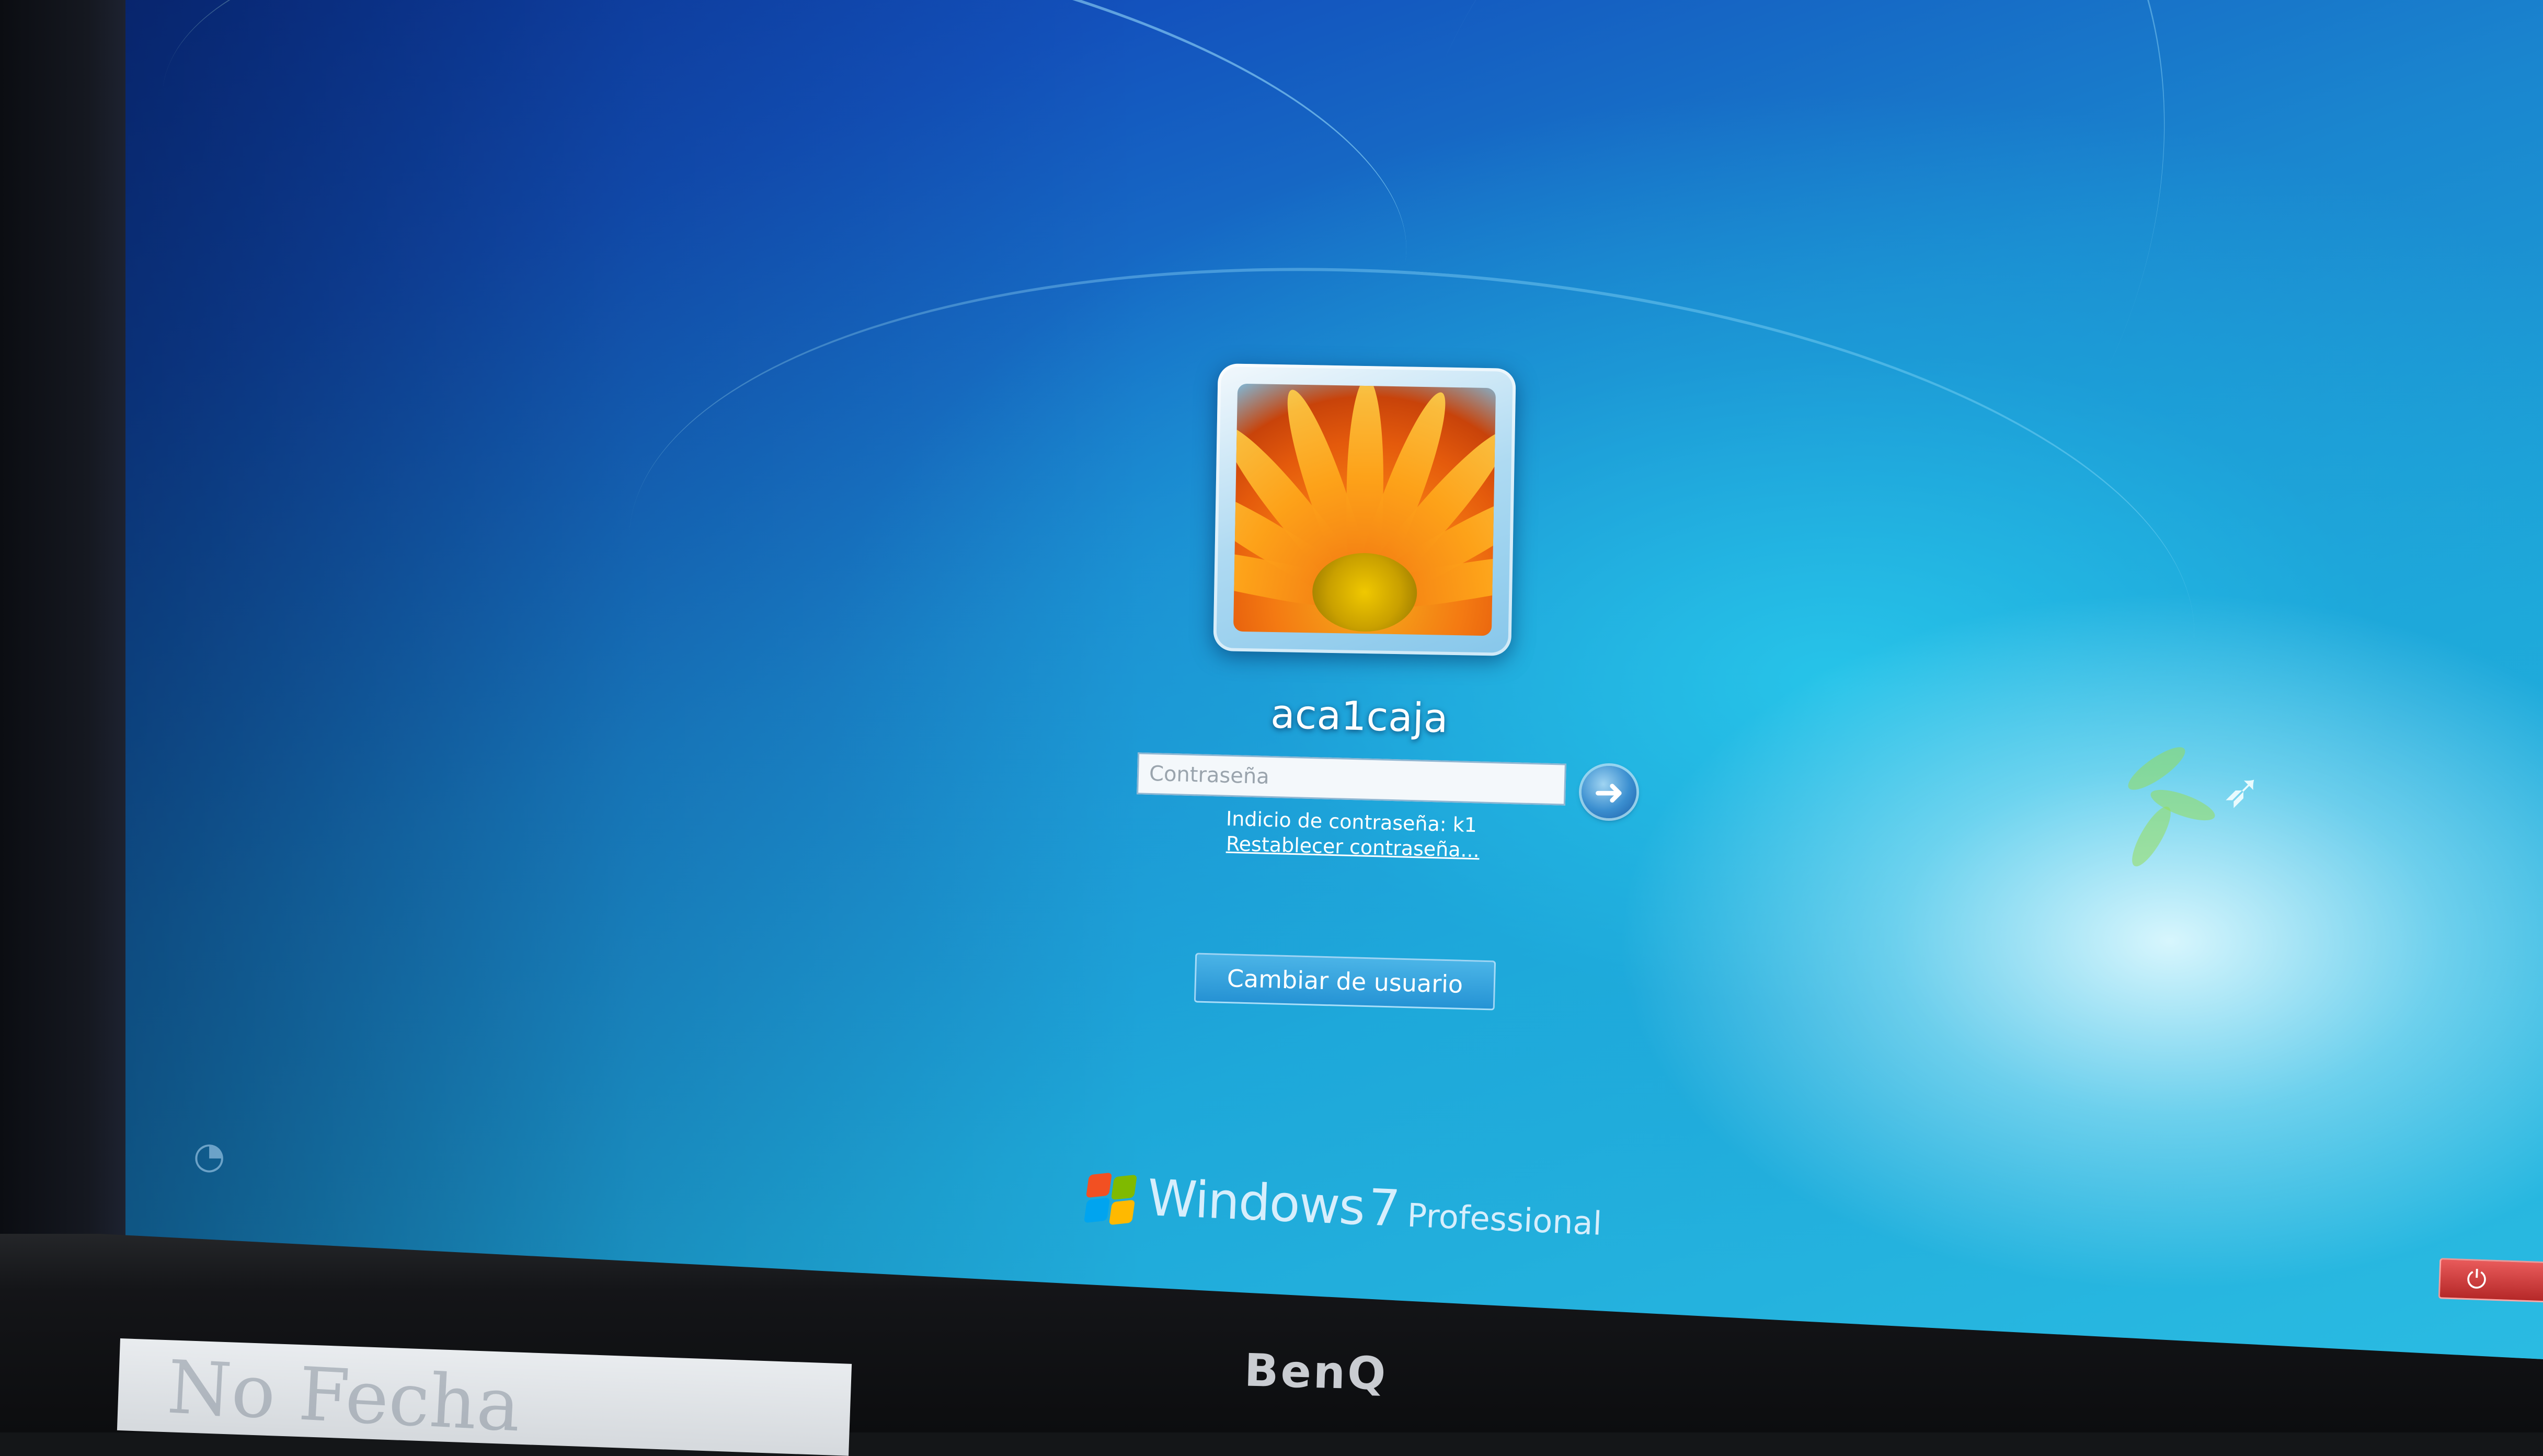 The image size is (2543, 1456). I want to click on windows-flag-yellow, so click(1122, 1212).